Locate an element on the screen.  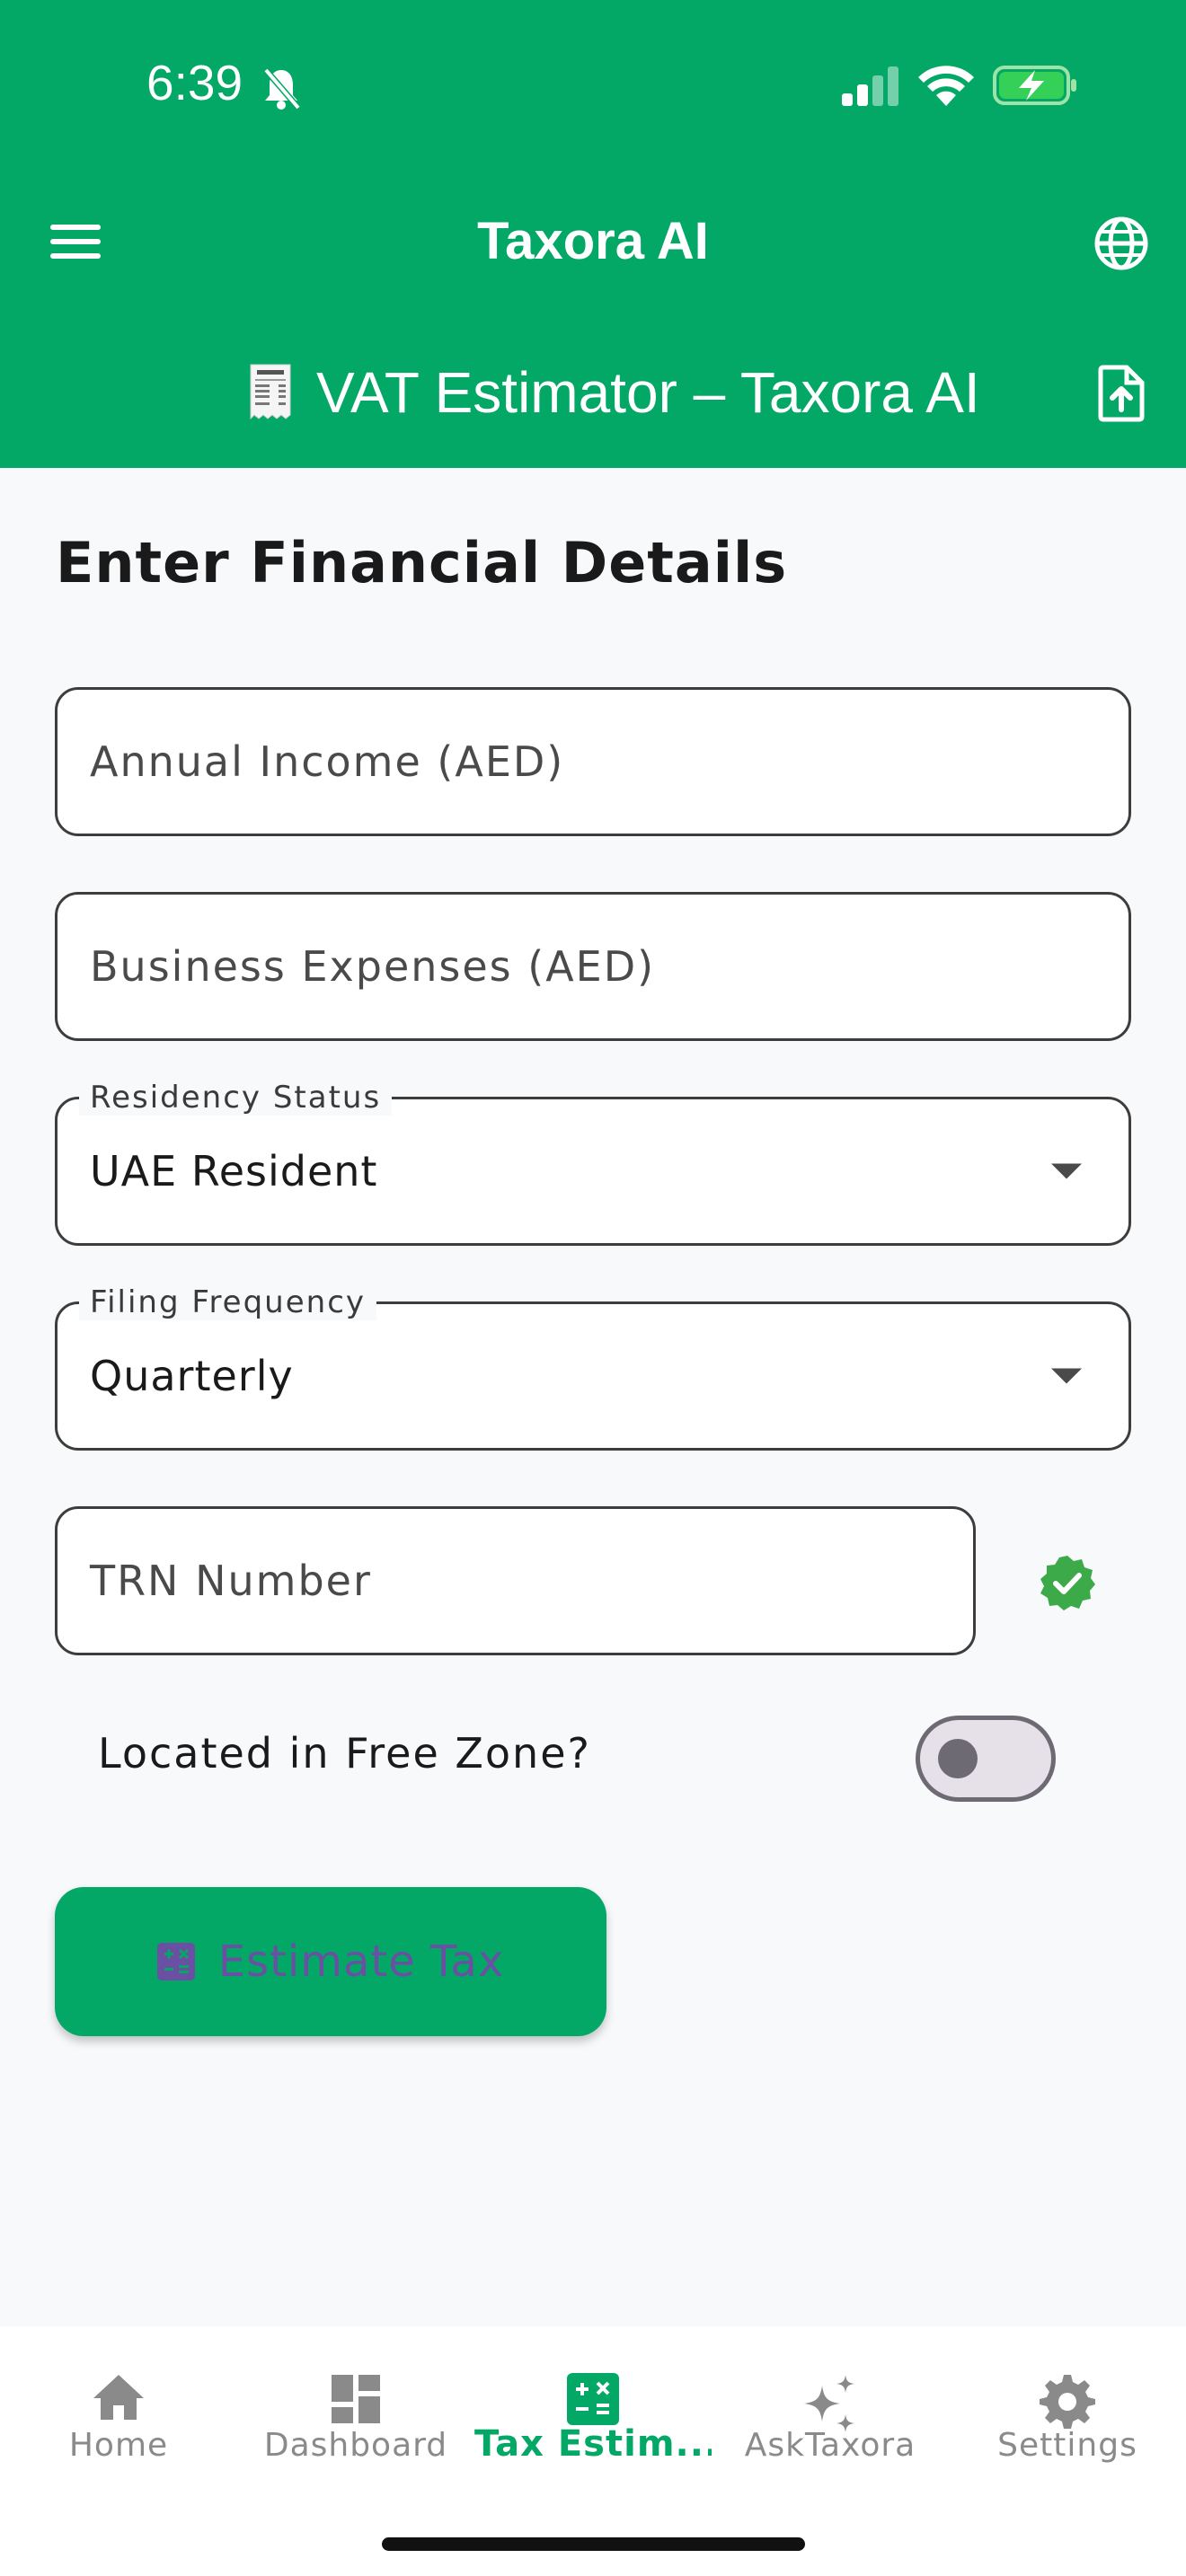
dashboard-icon is located at coordinates (356, 2399).